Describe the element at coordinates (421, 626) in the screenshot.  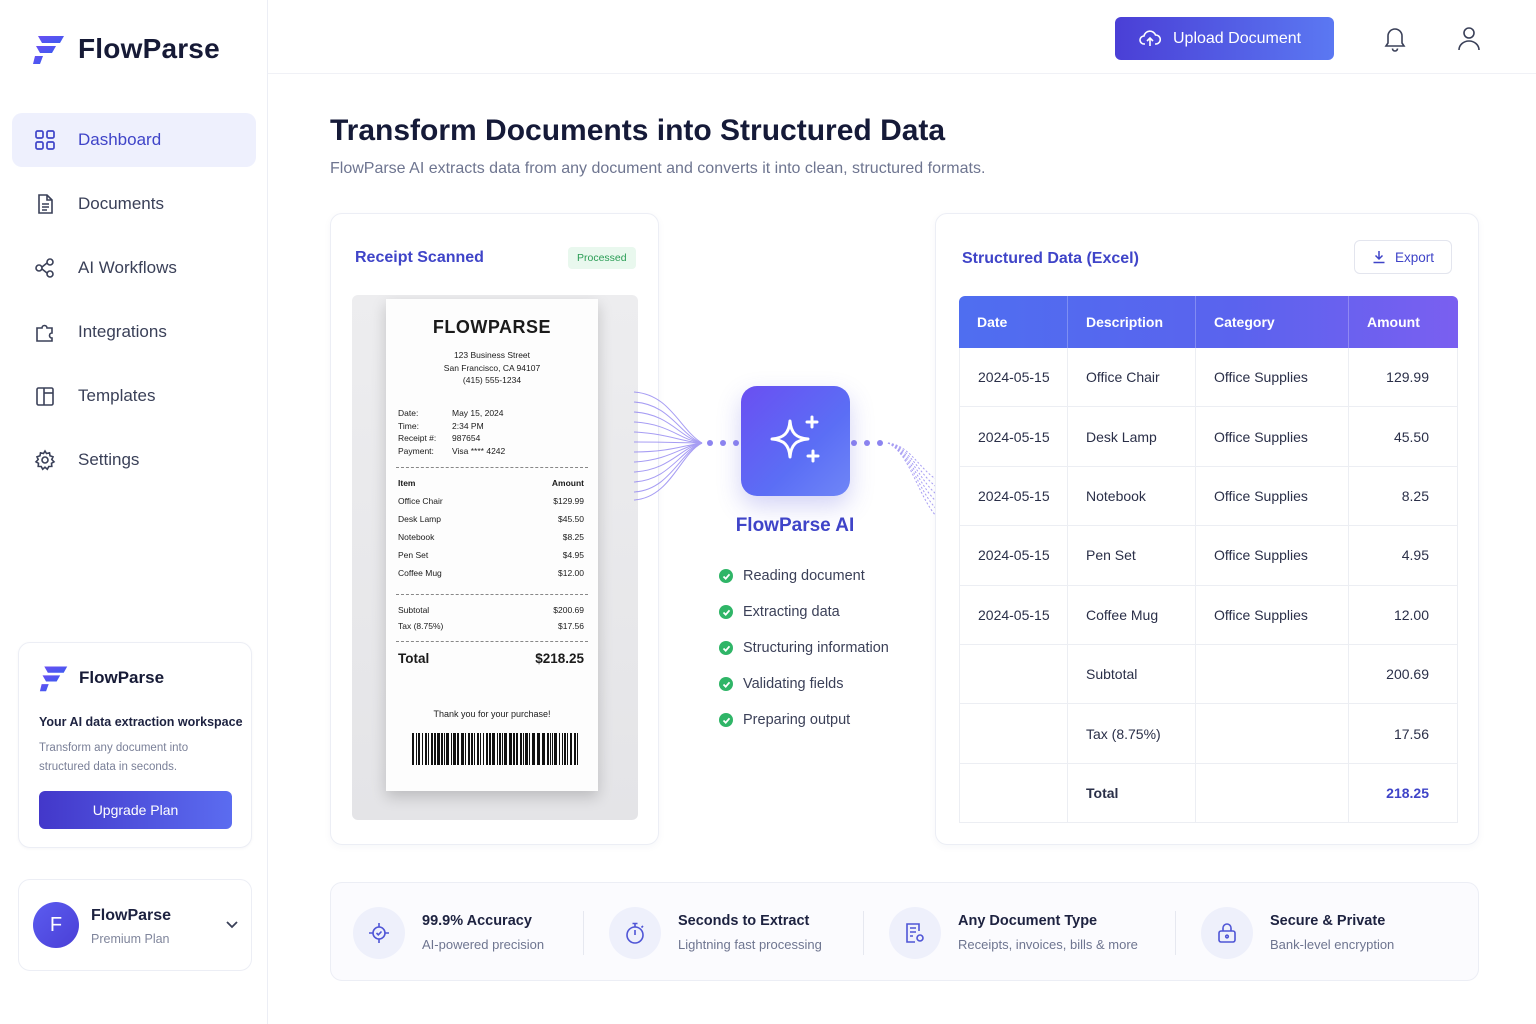
I see `receipt-tax-label: Tax (8.75%)` at that location.